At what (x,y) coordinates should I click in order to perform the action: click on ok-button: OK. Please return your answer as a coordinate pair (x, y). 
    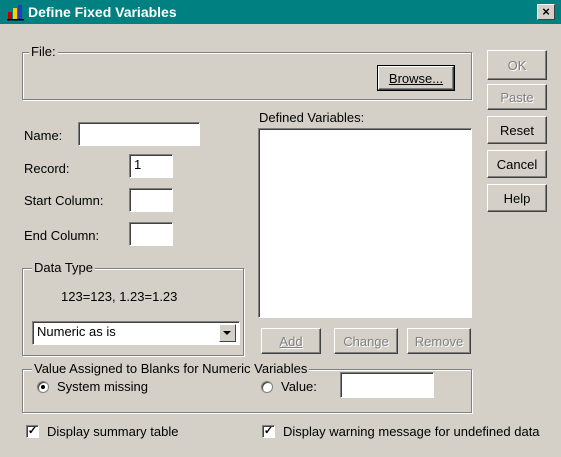
    Looking at the image, I should click on (517, 65).